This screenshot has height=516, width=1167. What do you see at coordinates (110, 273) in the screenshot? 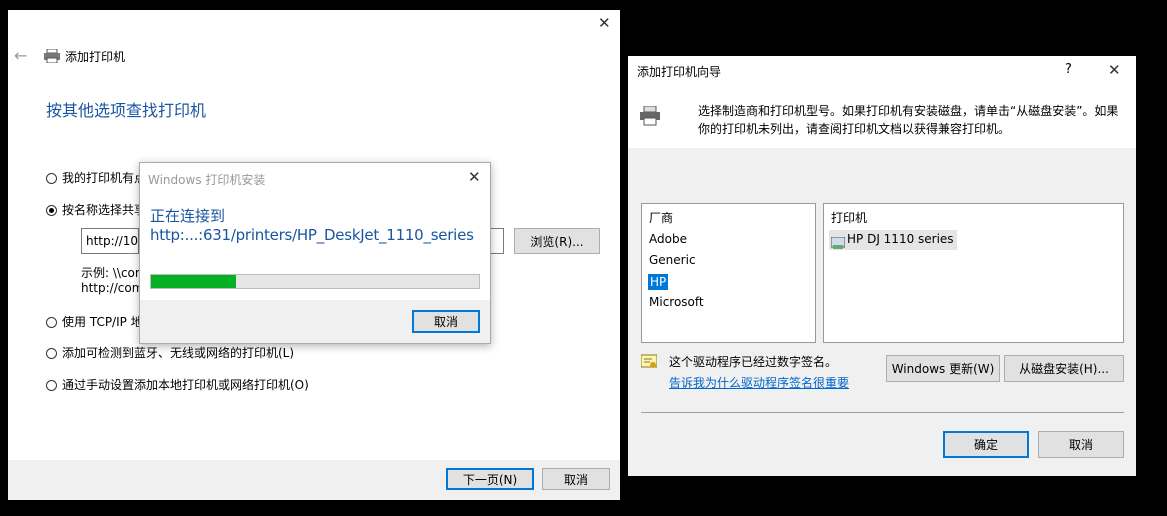
I see `example-line-1: 示例: \\cor` at bounding box center [110, 273].